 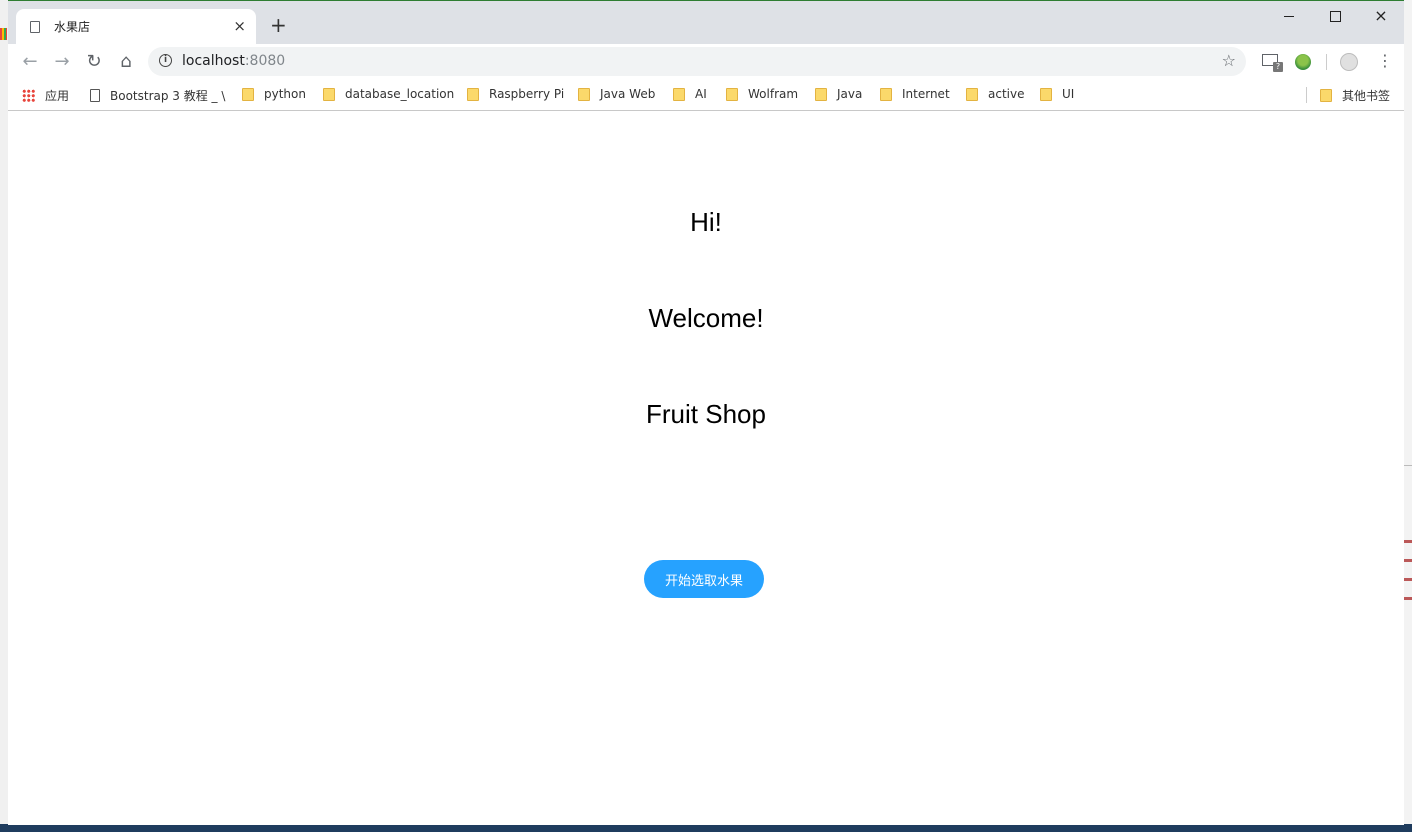 I want to click on bookmark-folder: Internet, so click(x=915, y=94).